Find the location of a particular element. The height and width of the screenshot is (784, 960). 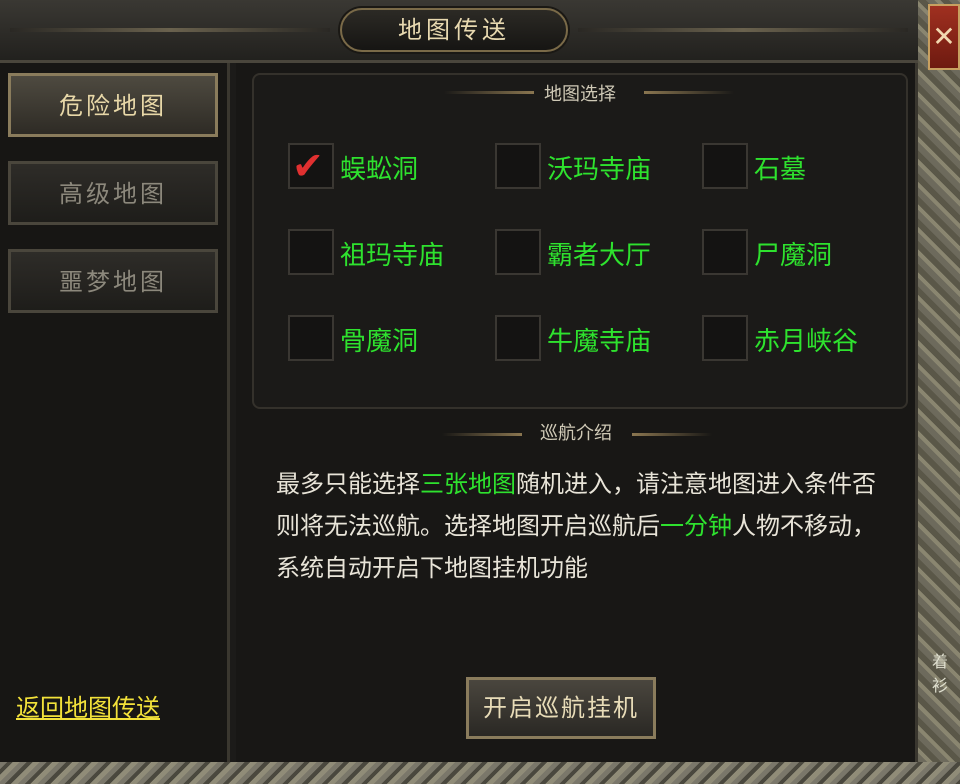

intro-highlight: 一分钟 is located at coordinates (696, 526).